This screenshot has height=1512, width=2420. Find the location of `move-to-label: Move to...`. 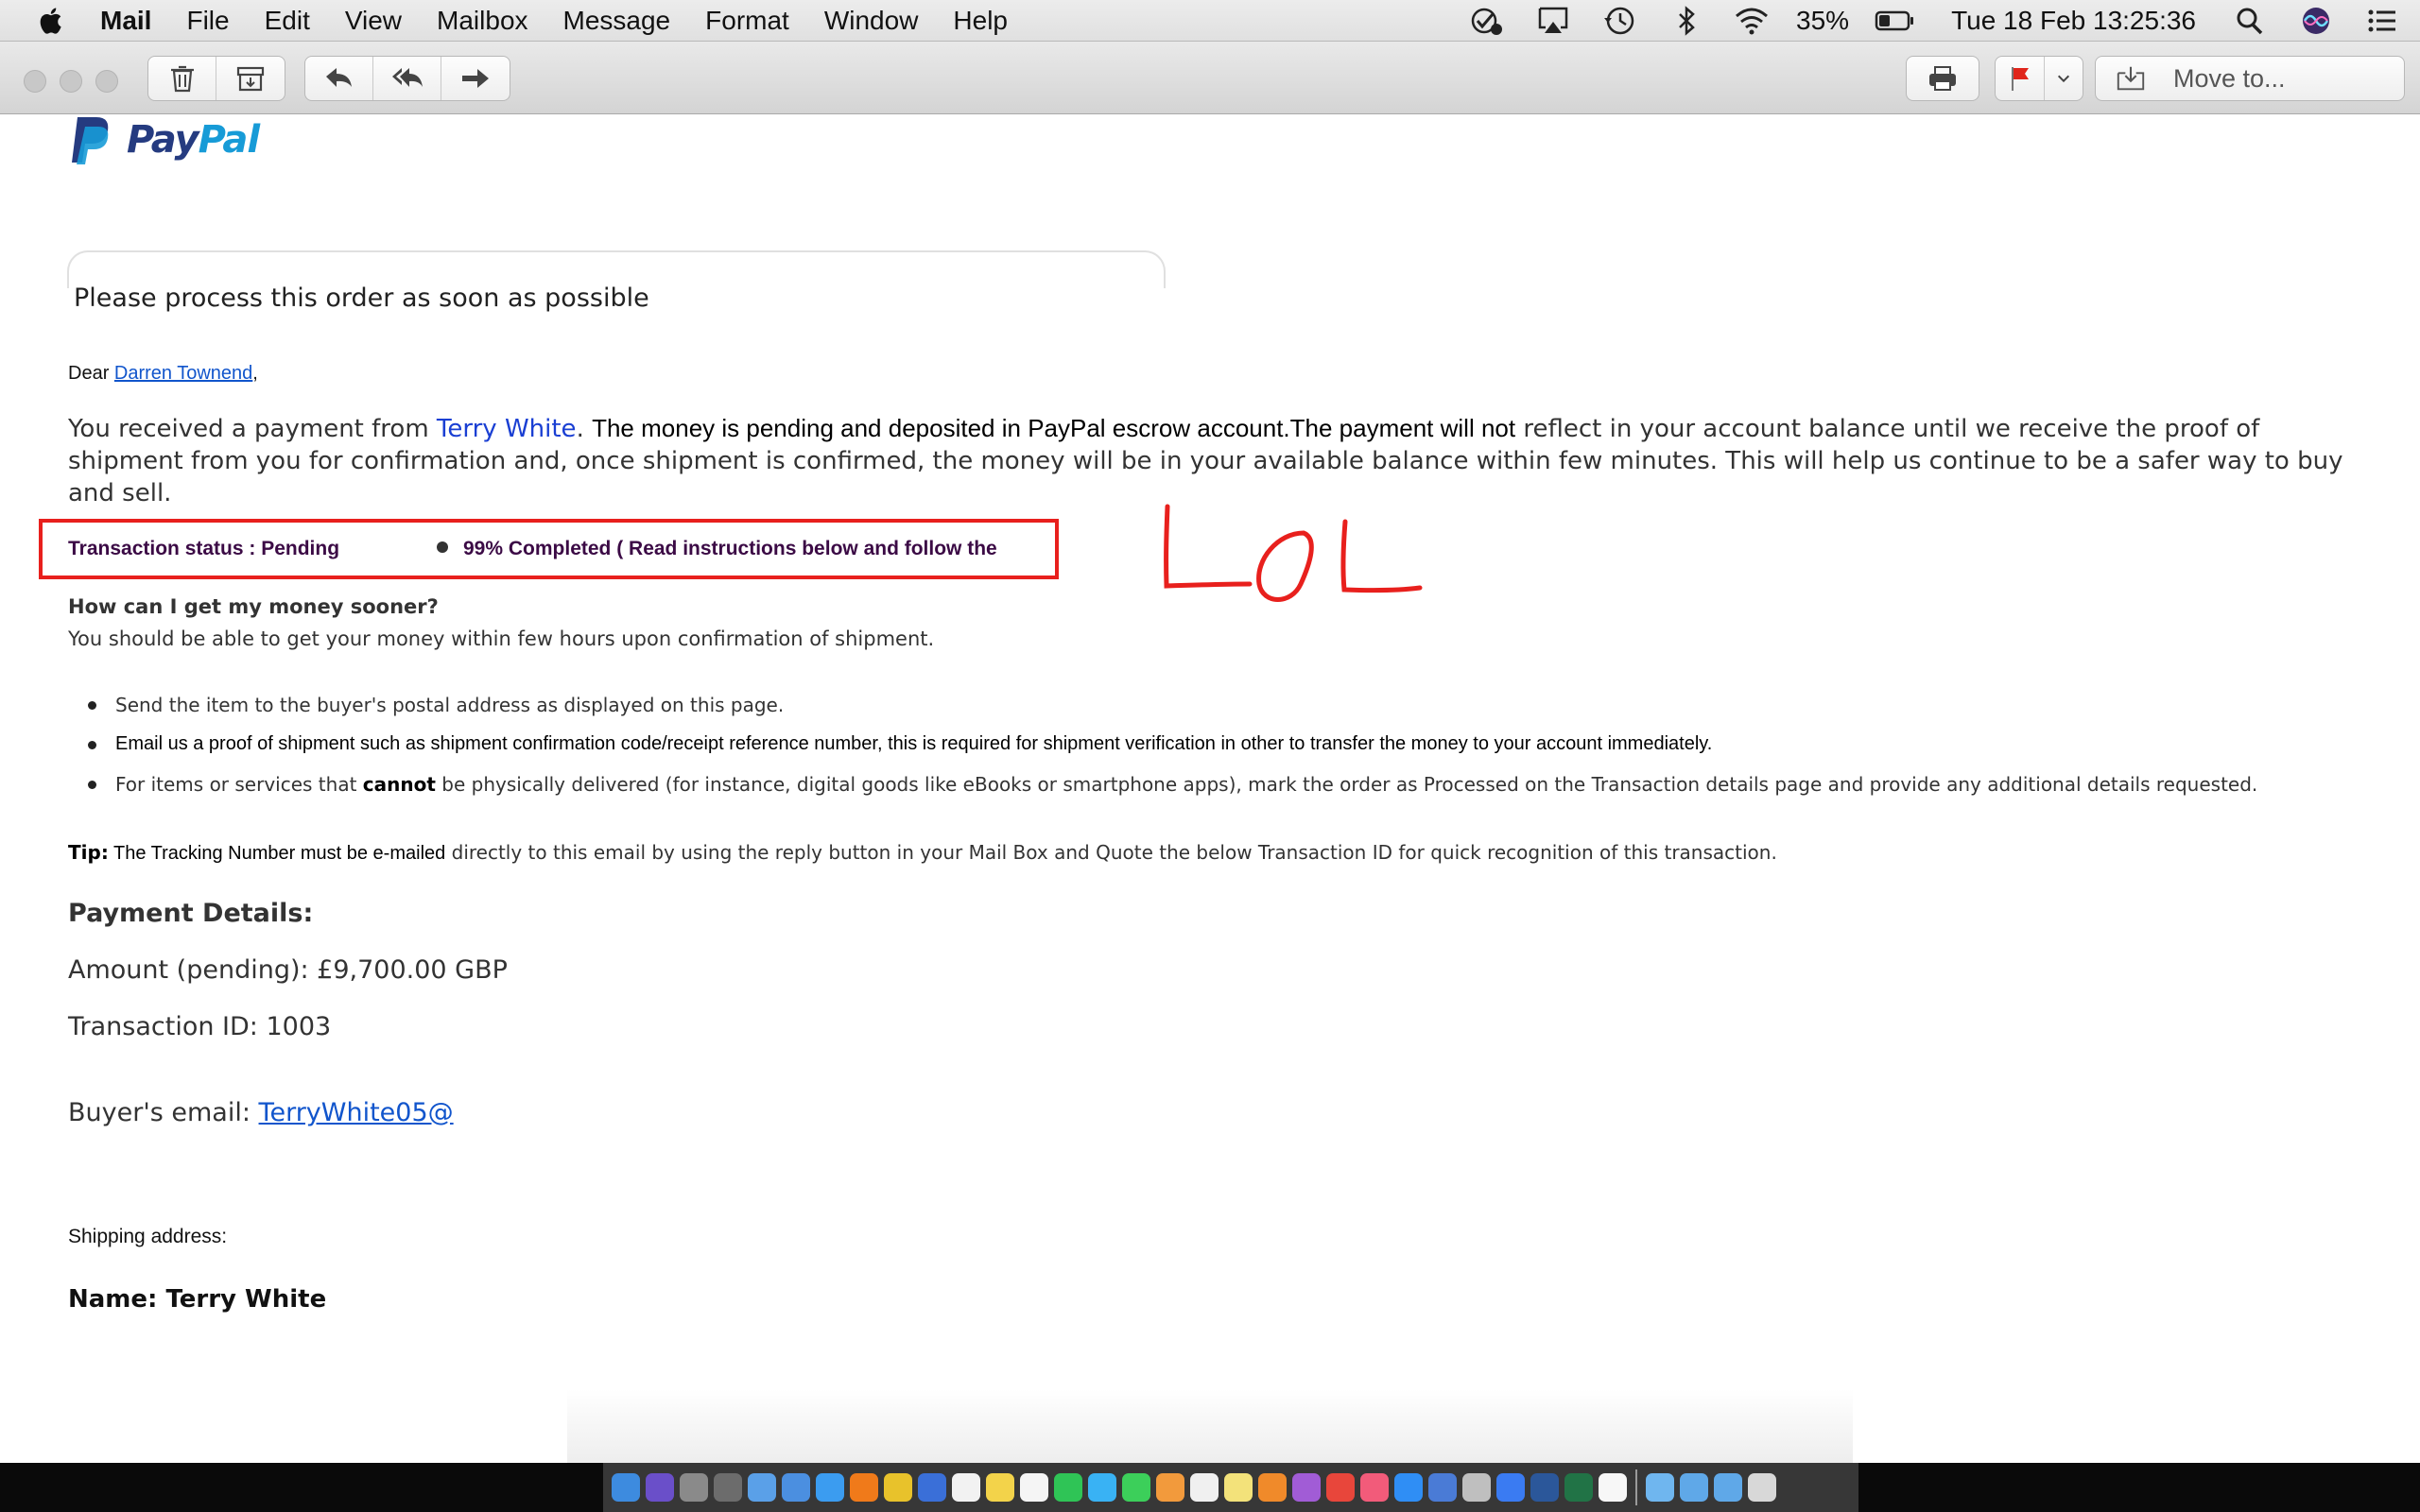

move-to-label: Move to... is located at coordinates (2229, 78).